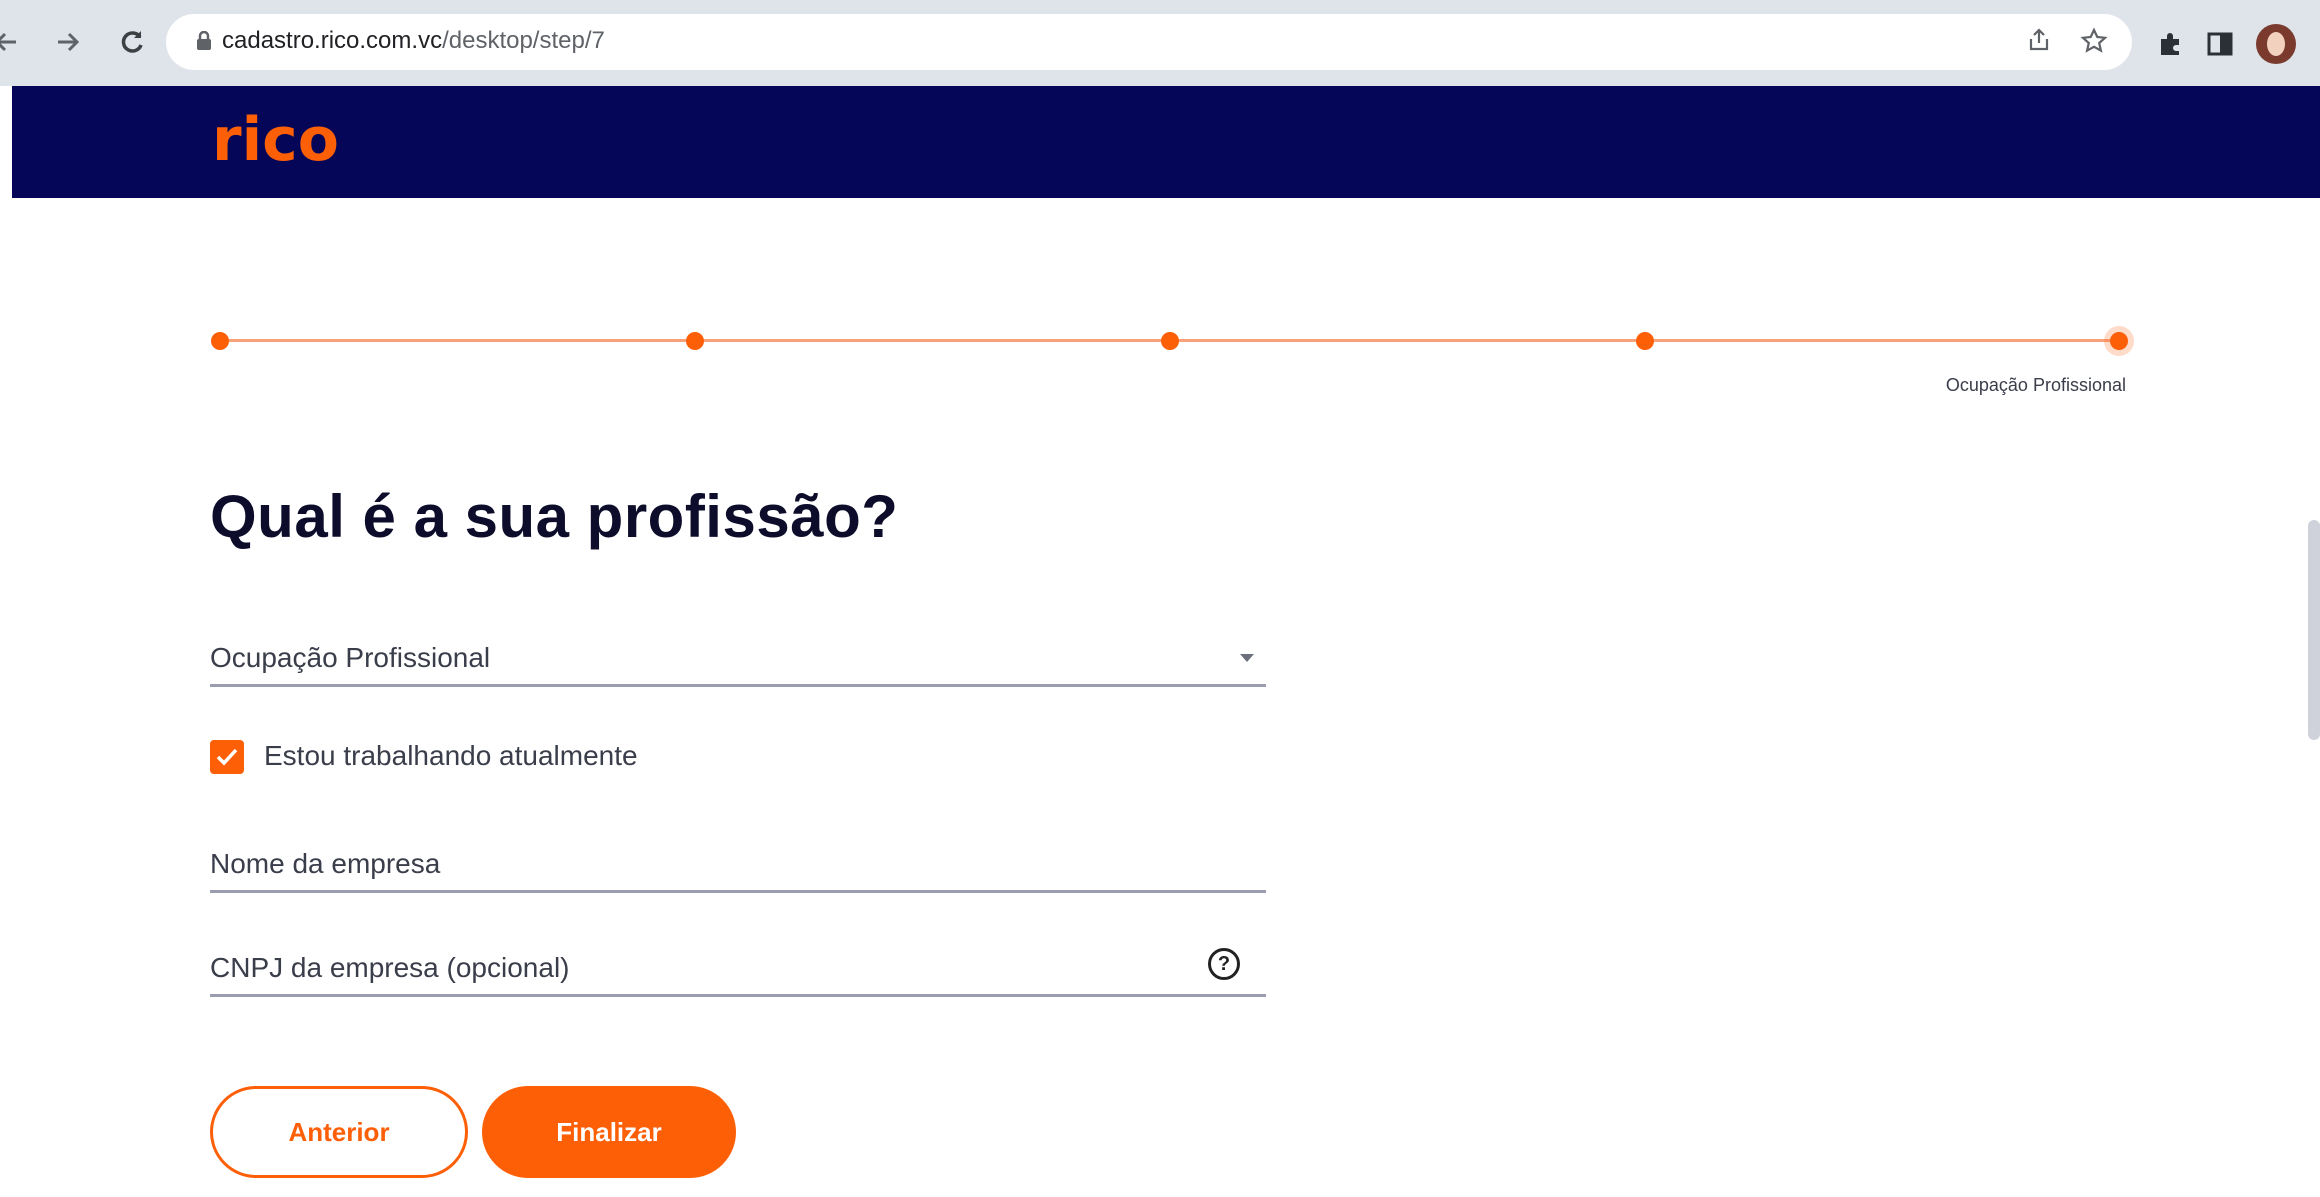  I want to click on bookmark-star-icon, so click(2094, 43).